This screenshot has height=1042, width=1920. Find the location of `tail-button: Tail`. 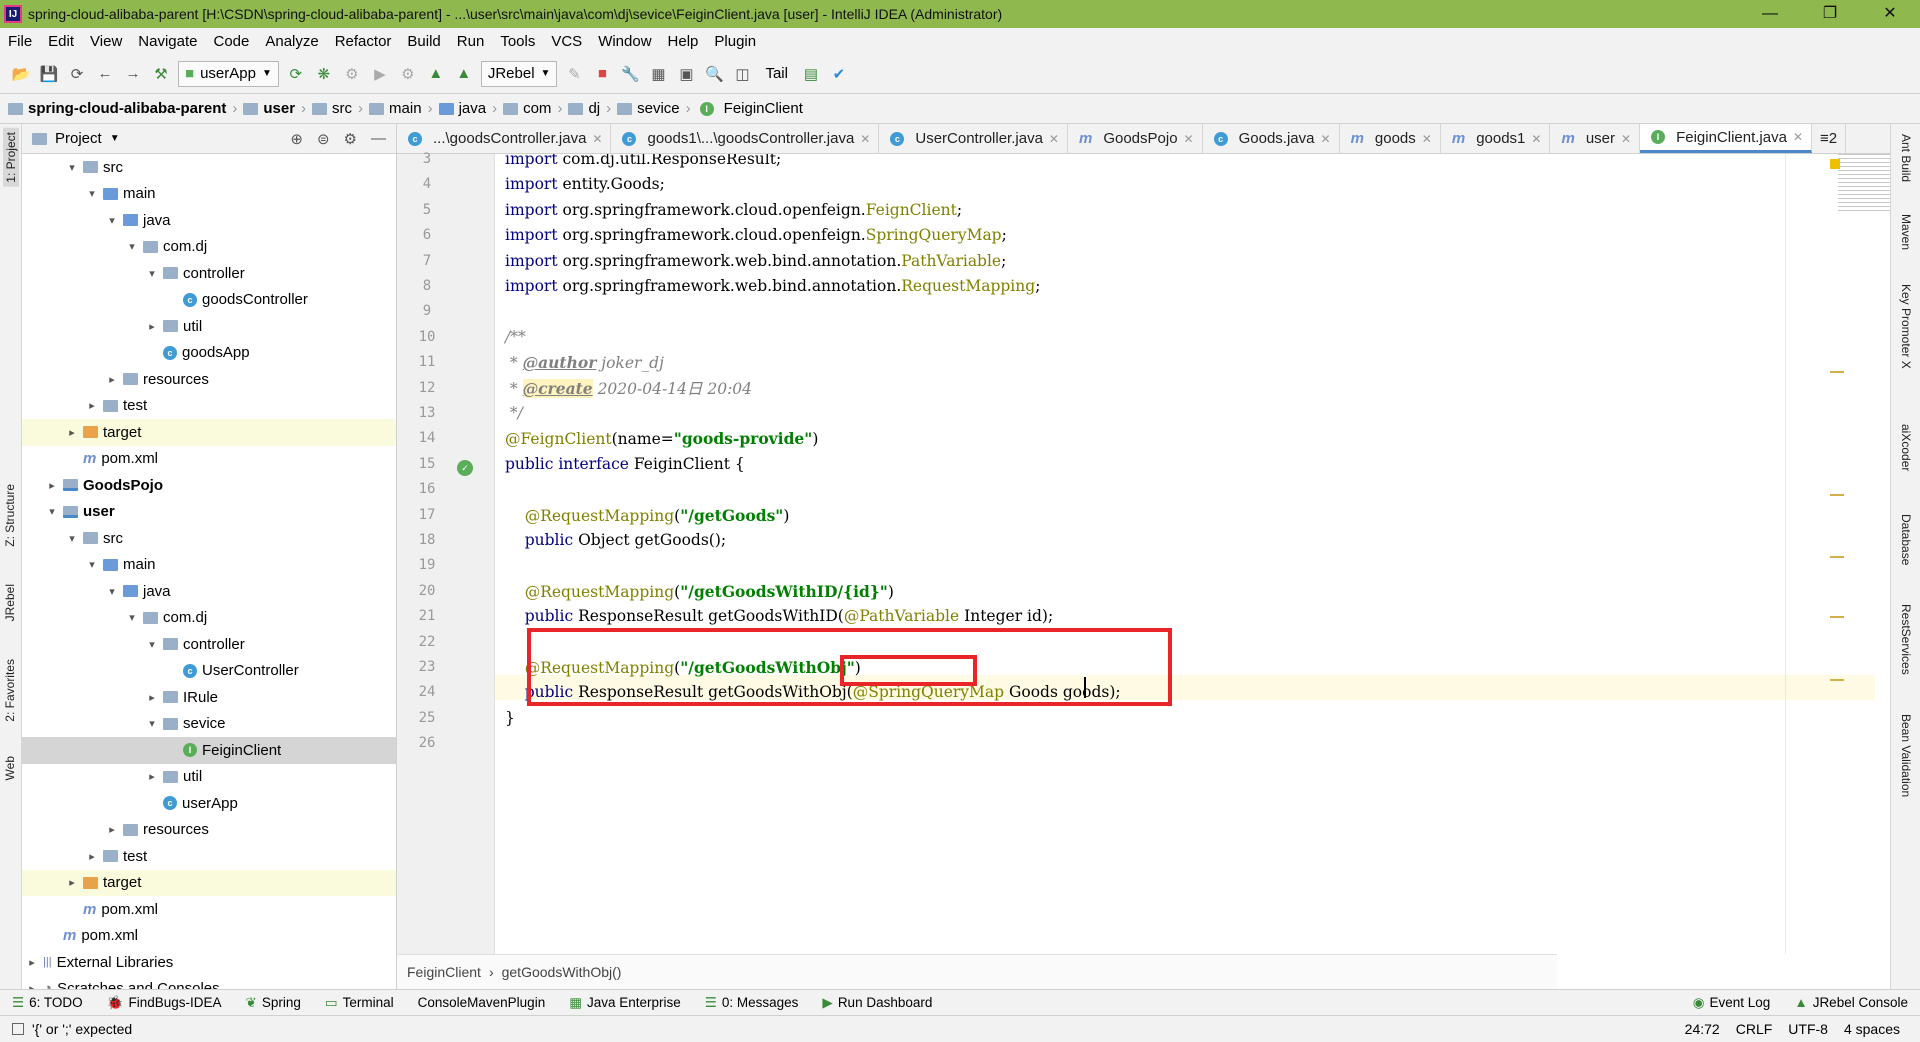

tail-button: Tail is located at coordinates (776, 73).